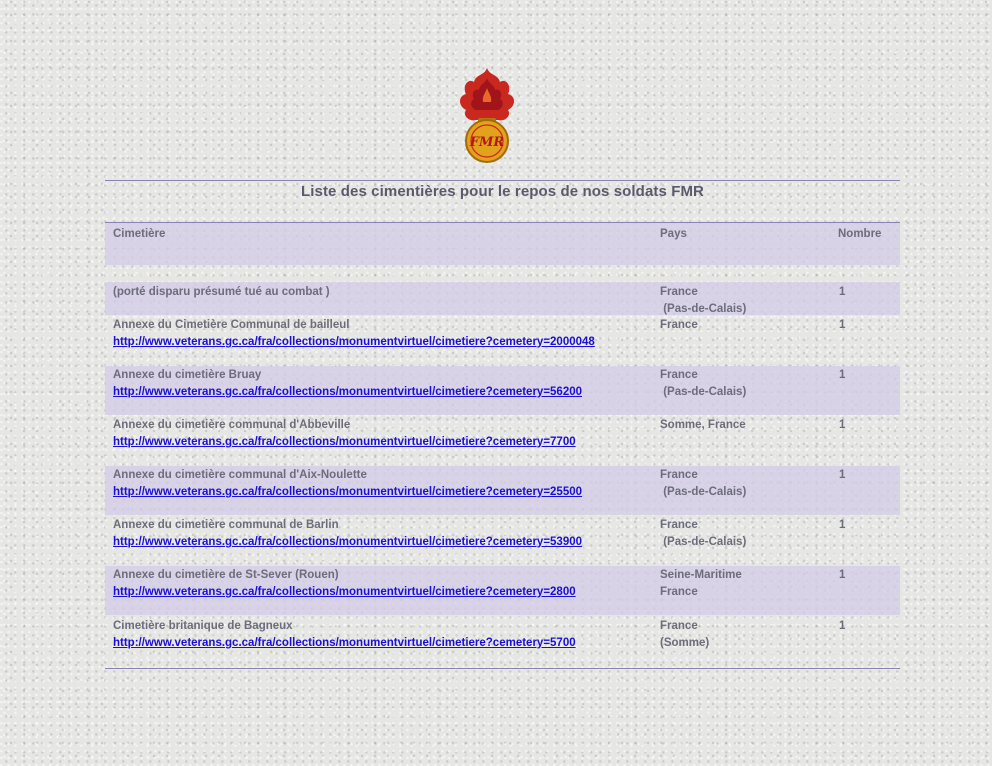 The width and height of the screenshot is (992, 766). I want to click on cemetery-name: Annexe du cimetière Bruay, so click(187, 375).